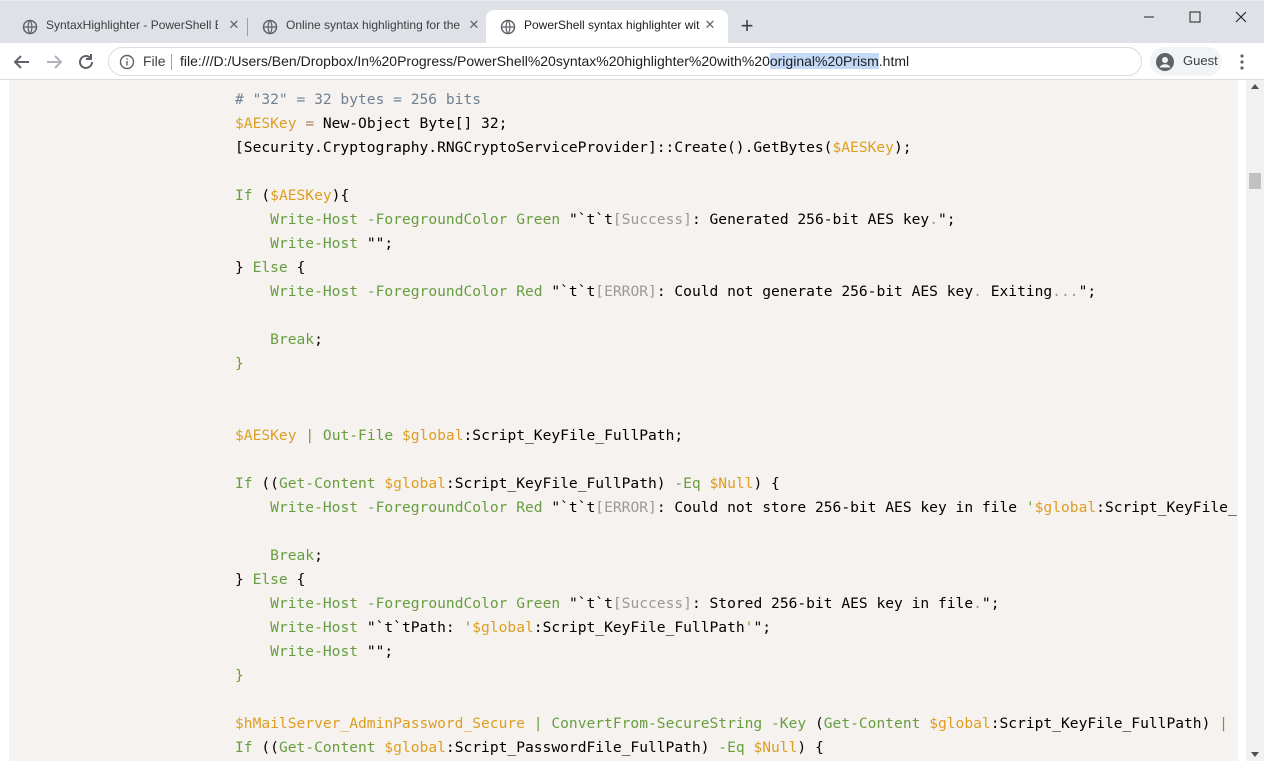 Image resolution: width=1264 pixels, height=761 pixels. I want to click on tab-online-syntax-highlighting: Online syntax highlighting for the ✕, so click(368, 27).